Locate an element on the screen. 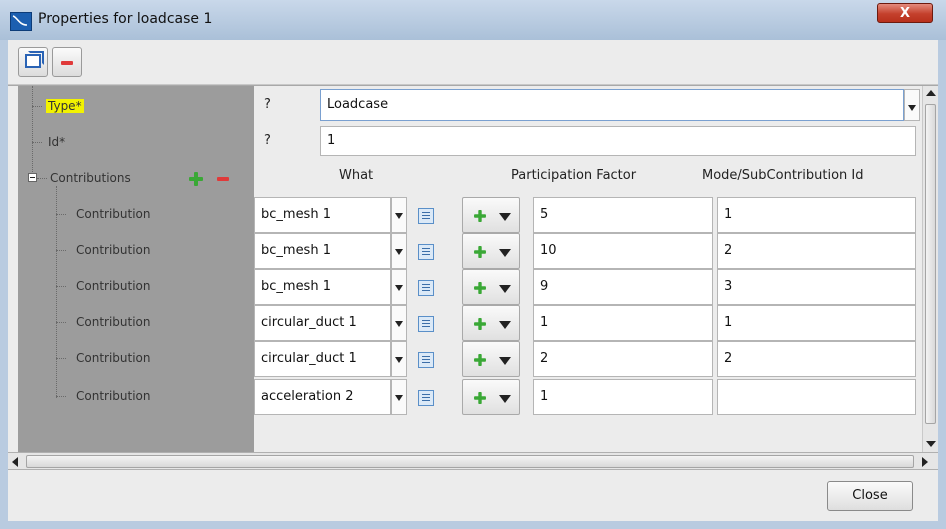  id-field: 1 is located at coordinates (618, 141).